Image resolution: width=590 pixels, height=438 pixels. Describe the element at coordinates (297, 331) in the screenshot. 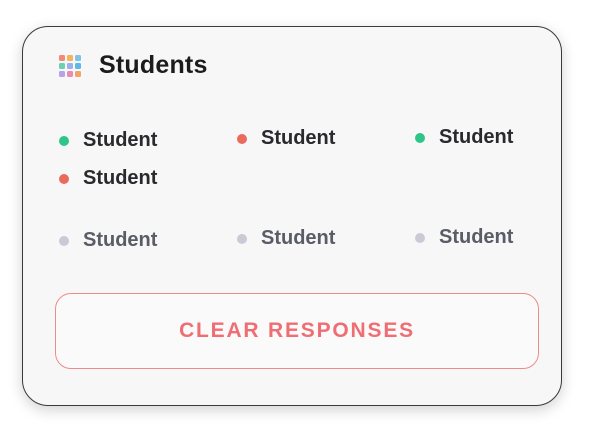

I see `clear-responses-button: CLEAR RESPONSES` at that location.